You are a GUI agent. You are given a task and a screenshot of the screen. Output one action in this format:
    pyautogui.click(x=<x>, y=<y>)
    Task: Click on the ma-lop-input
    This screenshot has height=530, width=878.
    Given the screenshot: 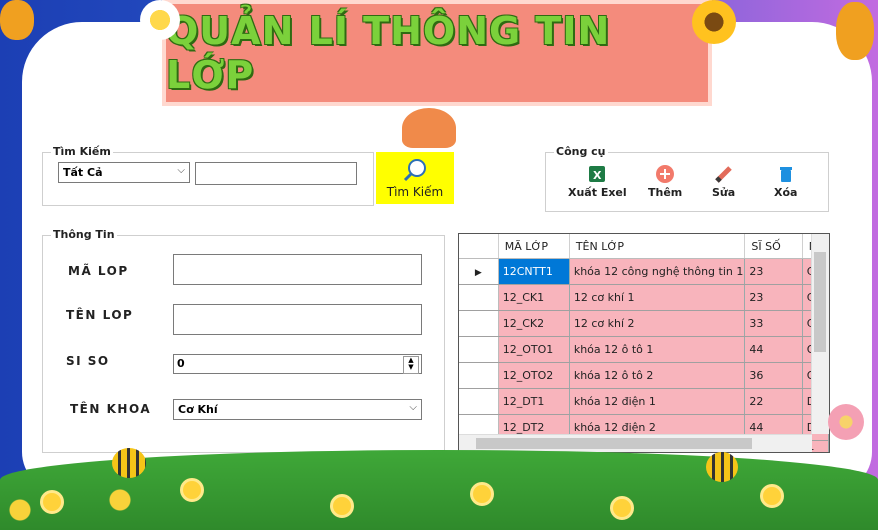 What is the action you would take?
    pyautogui.click(x=297, y=269)
    